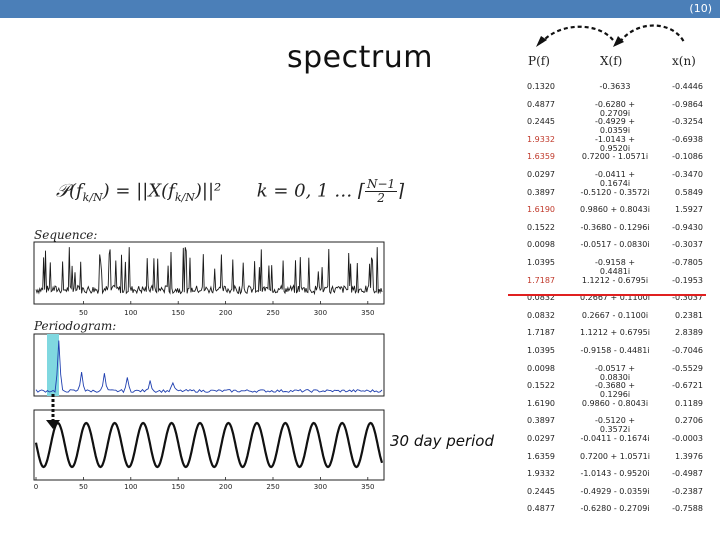 The width and height of the screenshot is (720, 540). Describe the element at coordinates (687, 386) in the screenshot. I see `cell-xn: -0.6721` at that location.